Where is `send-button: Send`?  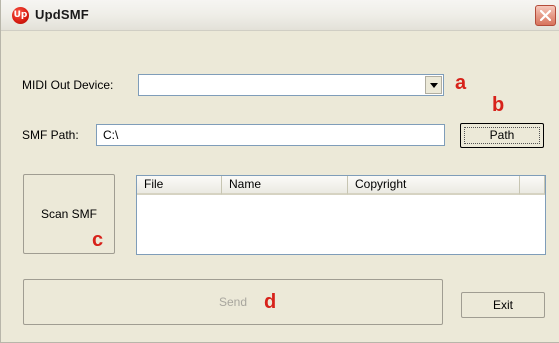 send-button: Send is located at coordinates (233, 302).